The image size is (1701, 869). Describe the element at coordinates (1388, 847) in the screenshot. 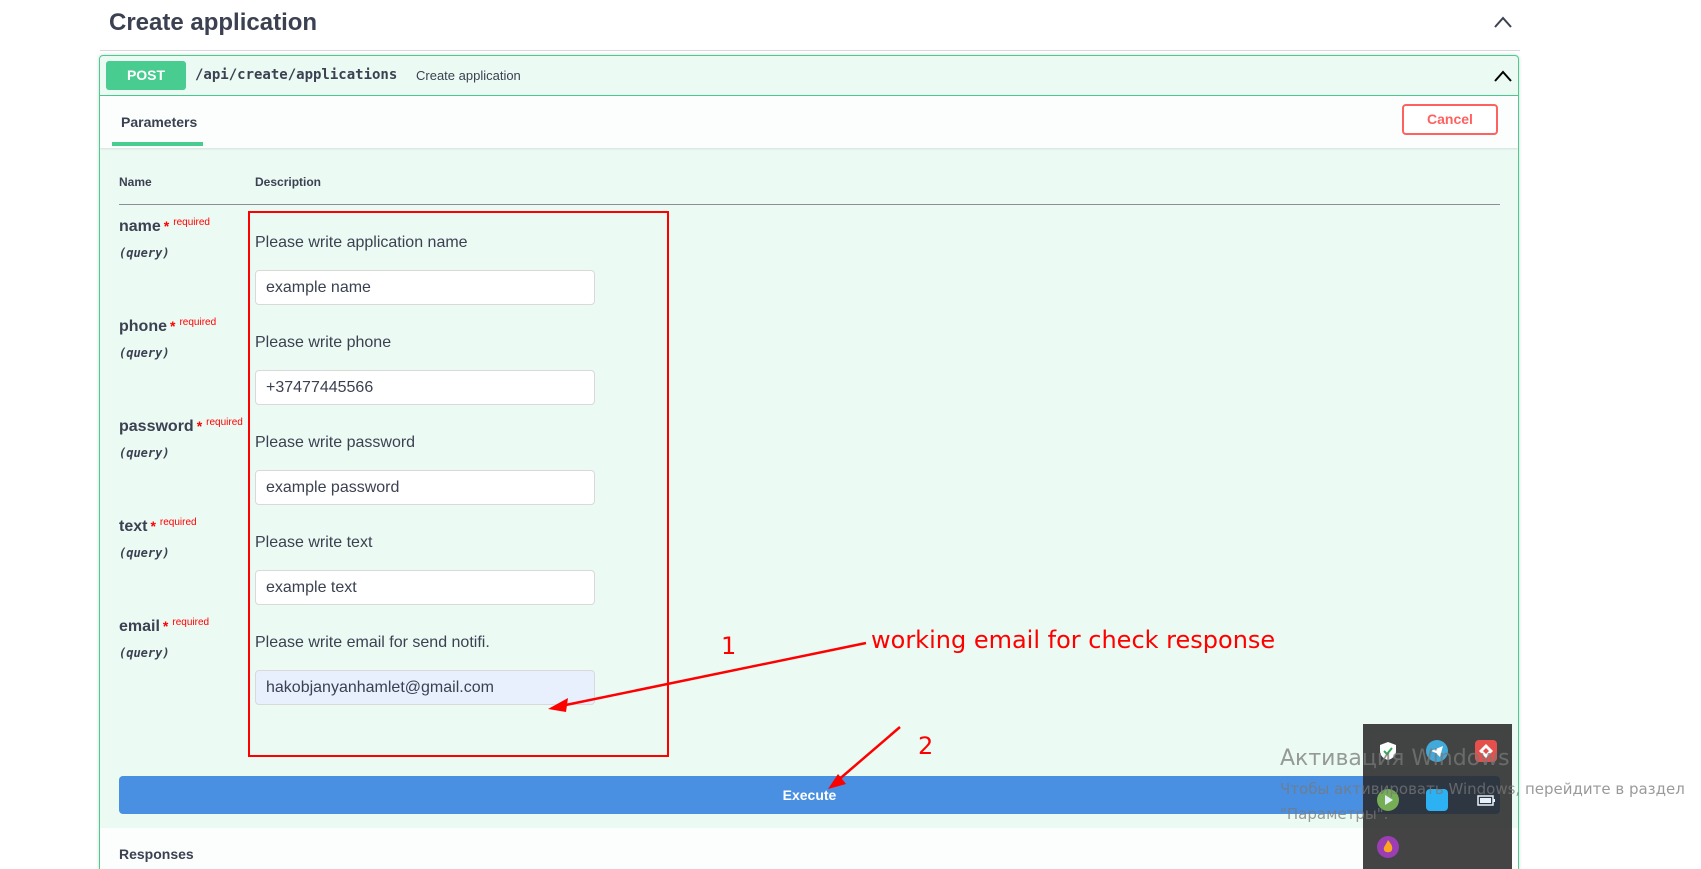

I see `flame-icon` at that location.